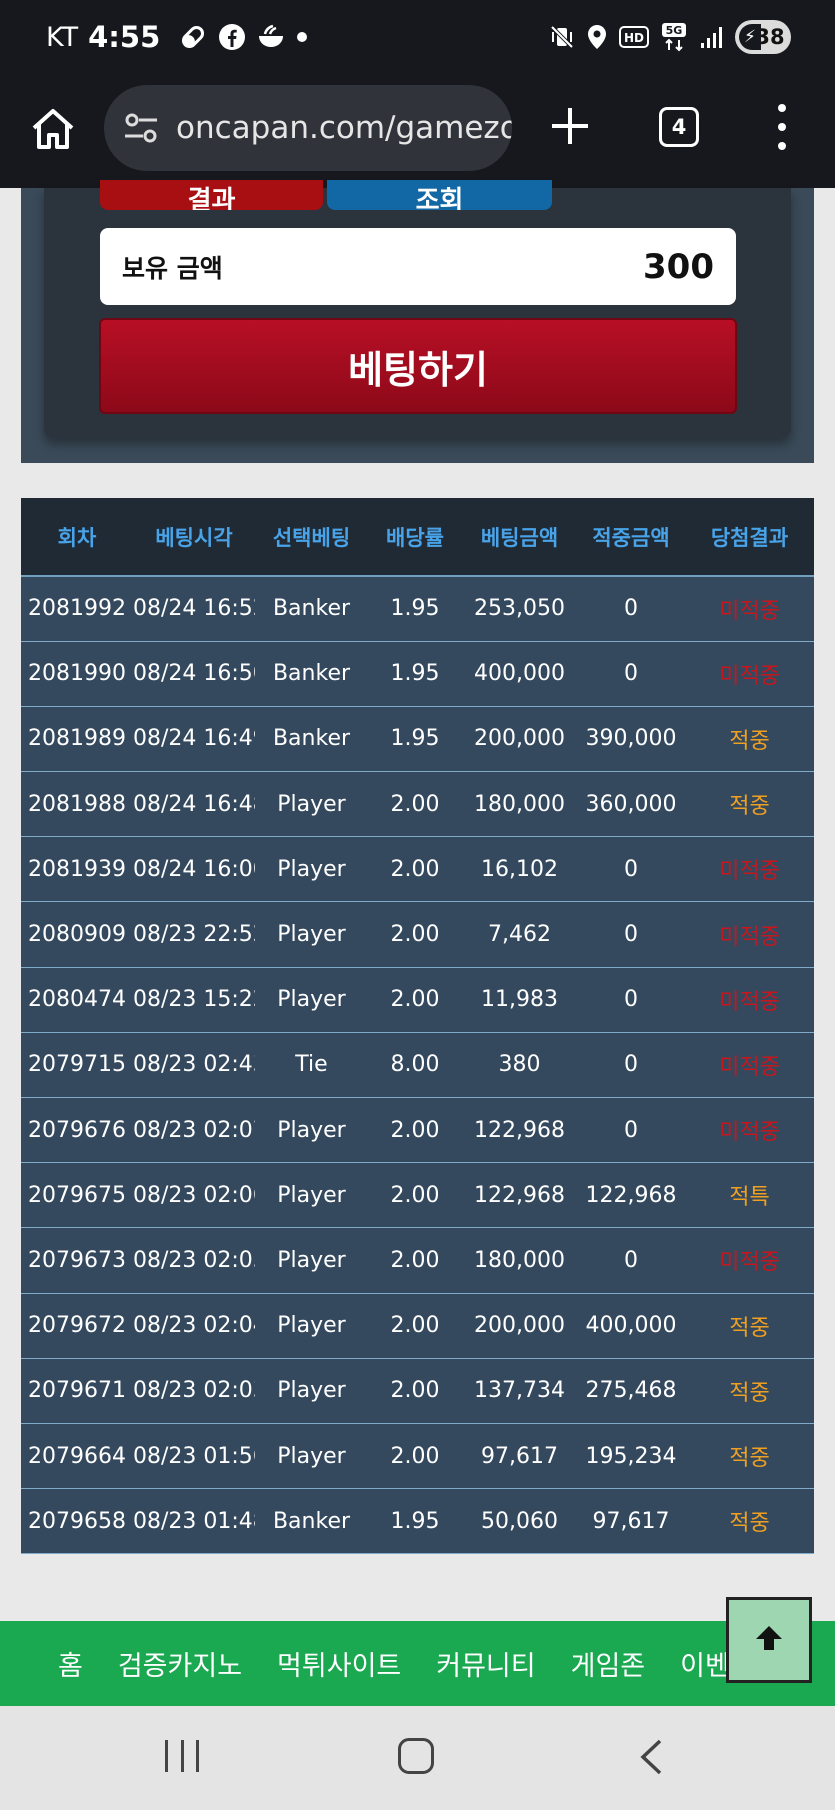 The width and height of the screenshot is (835, 1810). I want to click on cell-bet-time: 08/23 02:06, so click(194, 1195).